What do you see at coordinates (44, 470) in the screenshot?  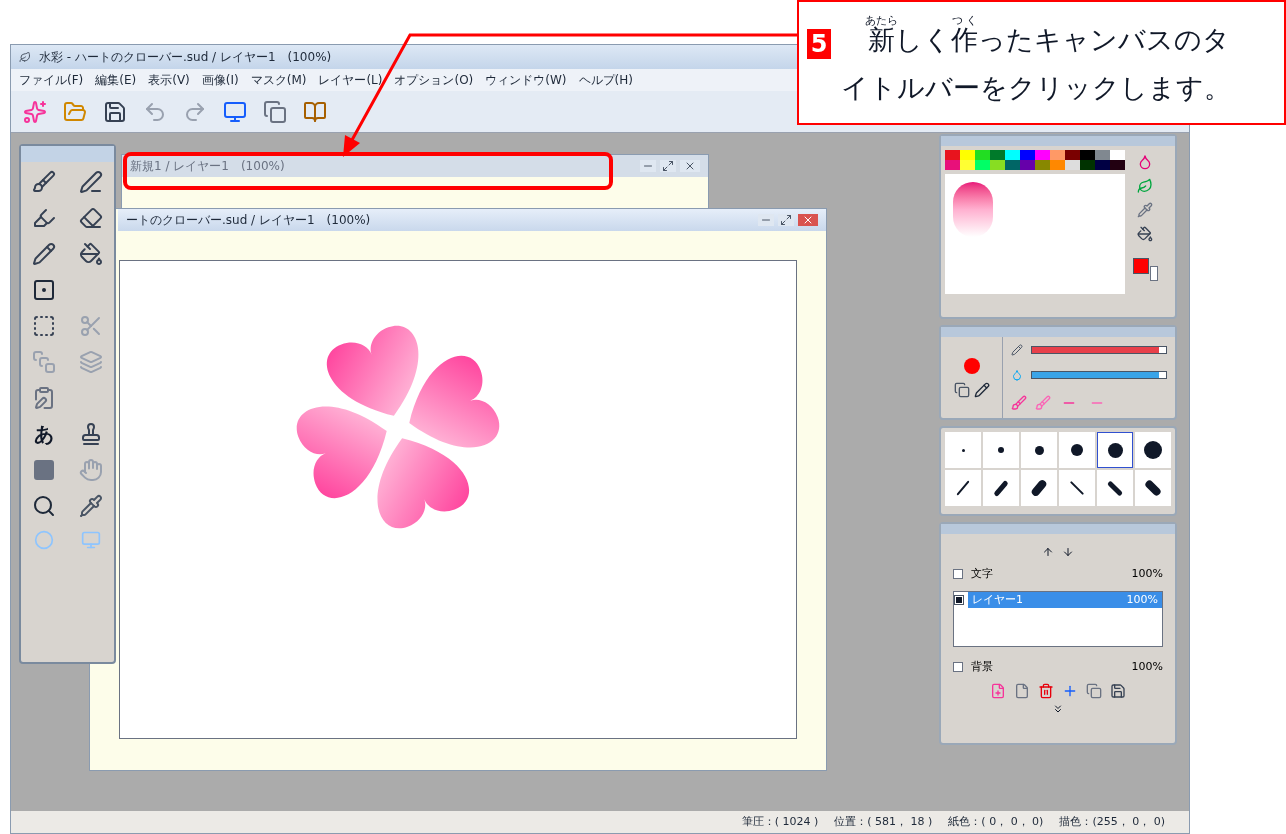 I see `filled-square-icon` at bounding box center [44, 470].